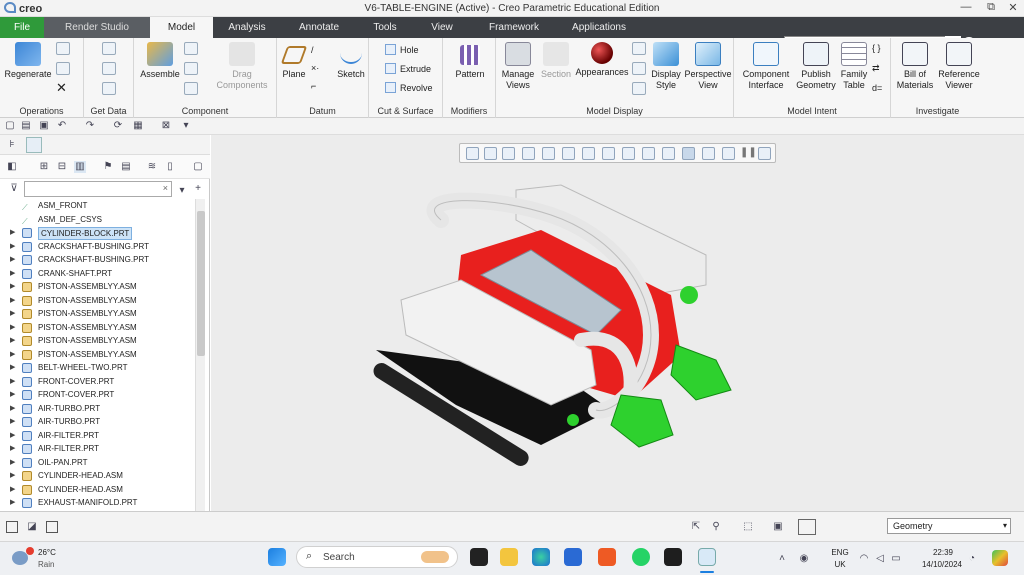 This screenshot has height=575, width=1024. I want to click on open-icon: ▤, so click(26, 126).